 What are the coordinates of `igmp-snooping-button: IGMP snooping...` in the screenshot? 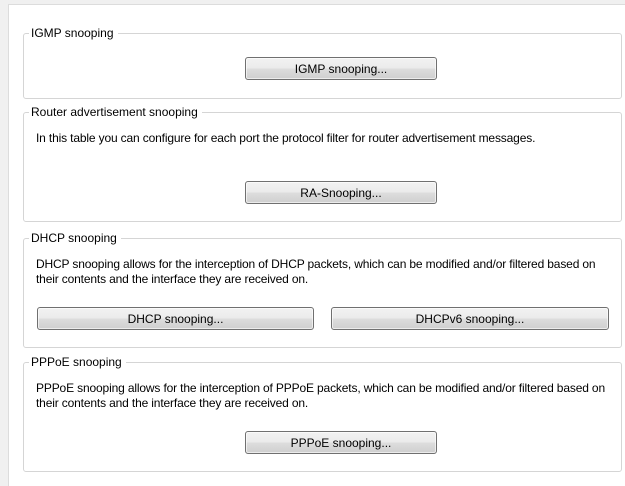 It's located at (341, 68).